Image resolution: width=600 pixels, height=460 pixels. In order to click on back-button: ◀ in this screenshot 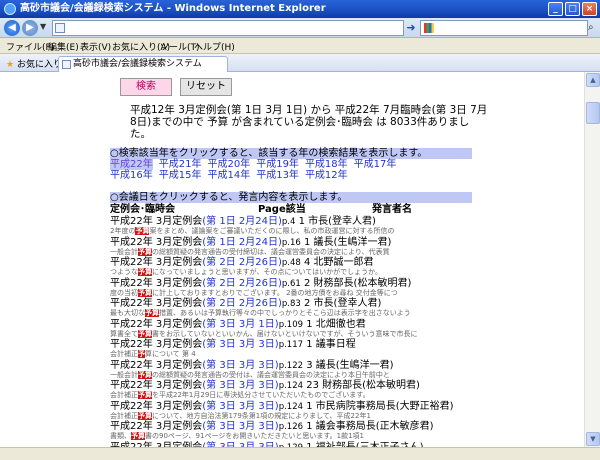, I will do `click(12, 28)`.